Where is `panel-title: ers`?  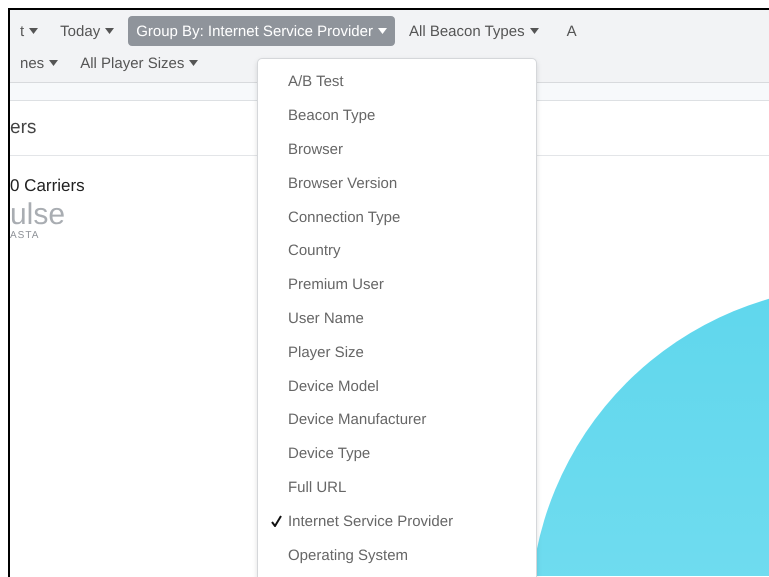
panel-title: ers is located at coordinates (23, 128).